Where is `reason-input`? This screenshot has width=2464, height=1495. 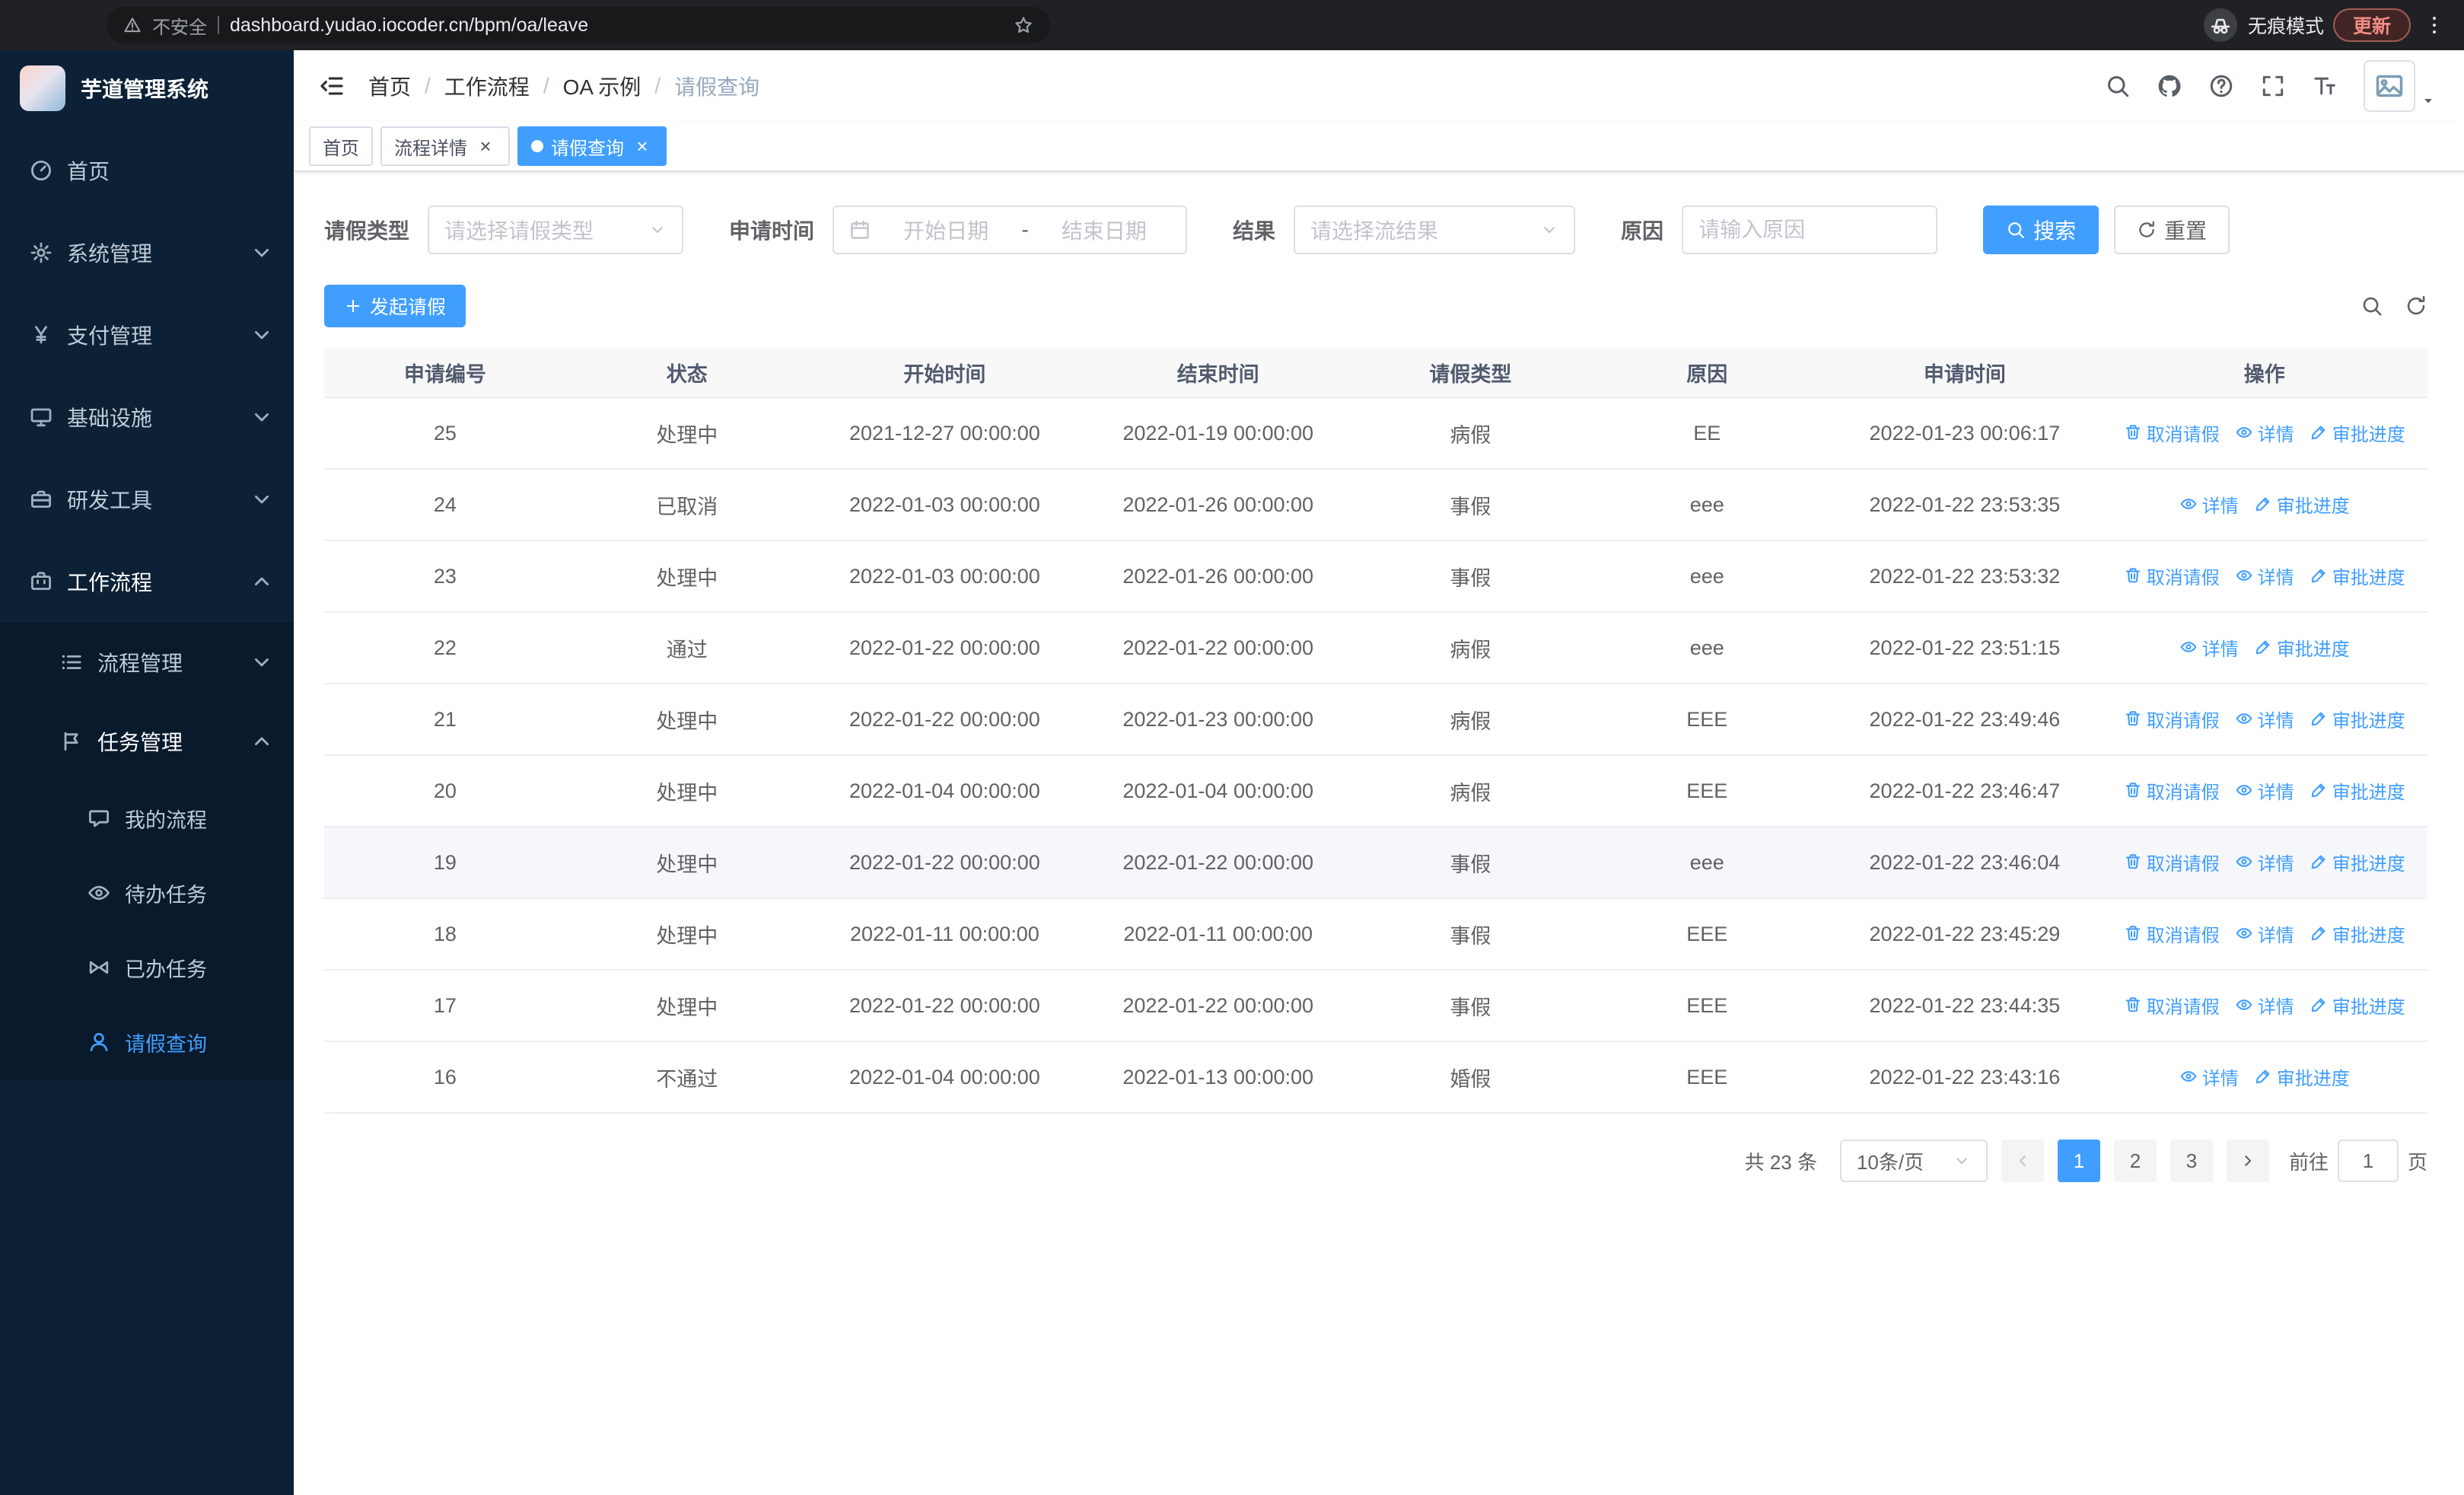
reason-input is located at coordinates (1810, 230).